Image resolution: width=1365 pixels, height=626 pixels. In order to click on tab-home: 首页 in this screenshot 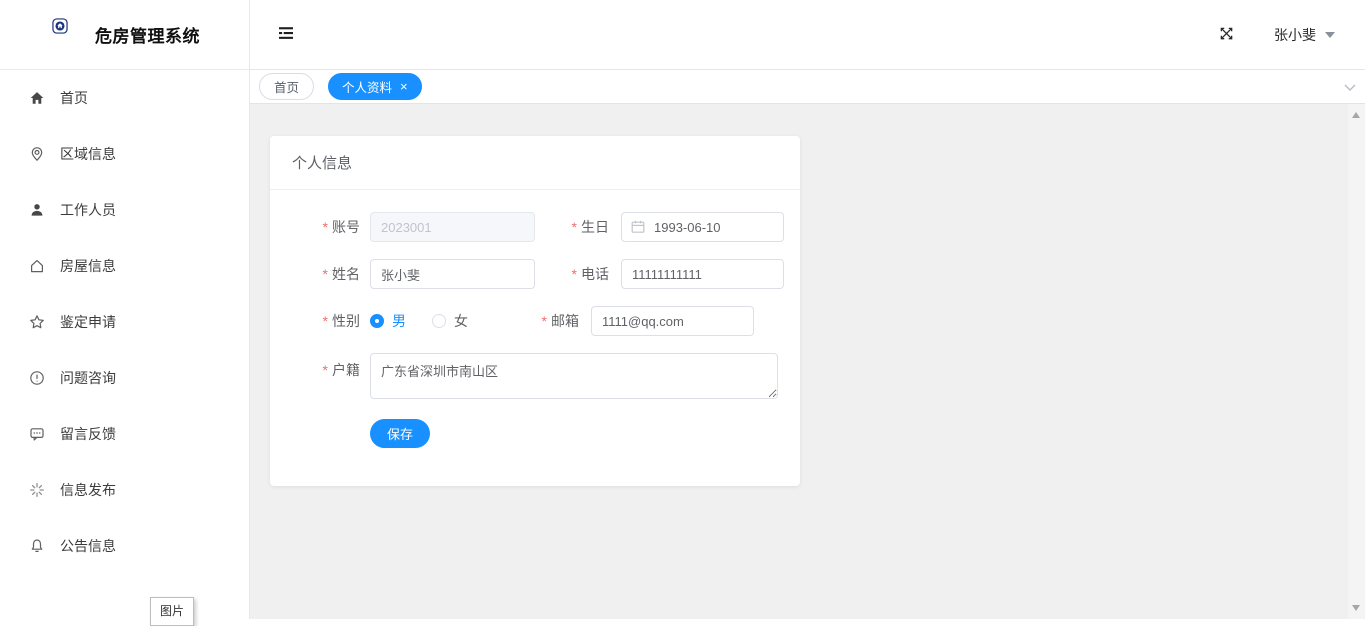, I will do `click(287, 86)`.